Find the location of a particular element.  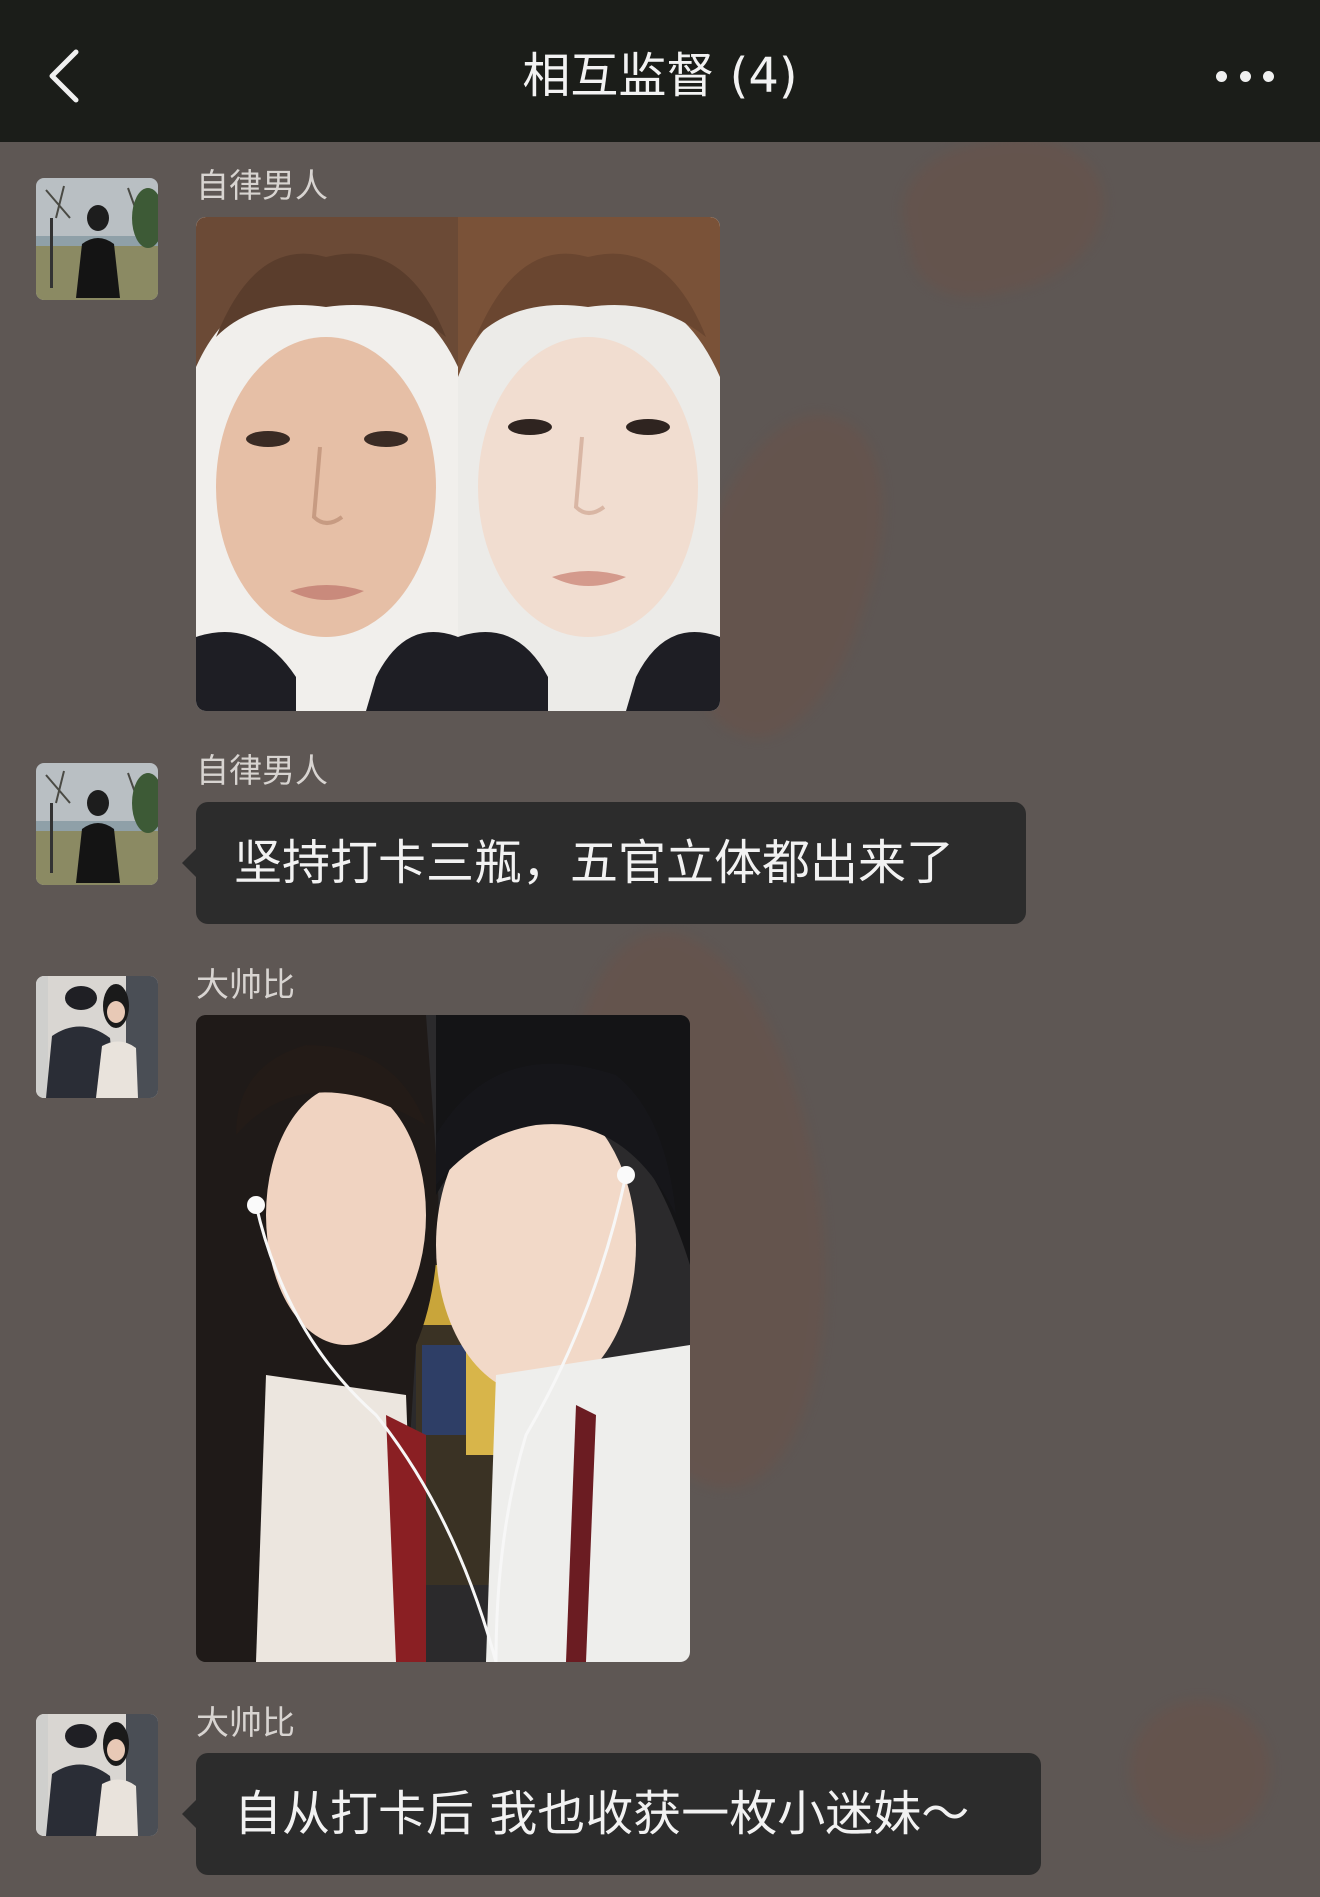

more-dots-icon is located at coordinates (1221, 76).